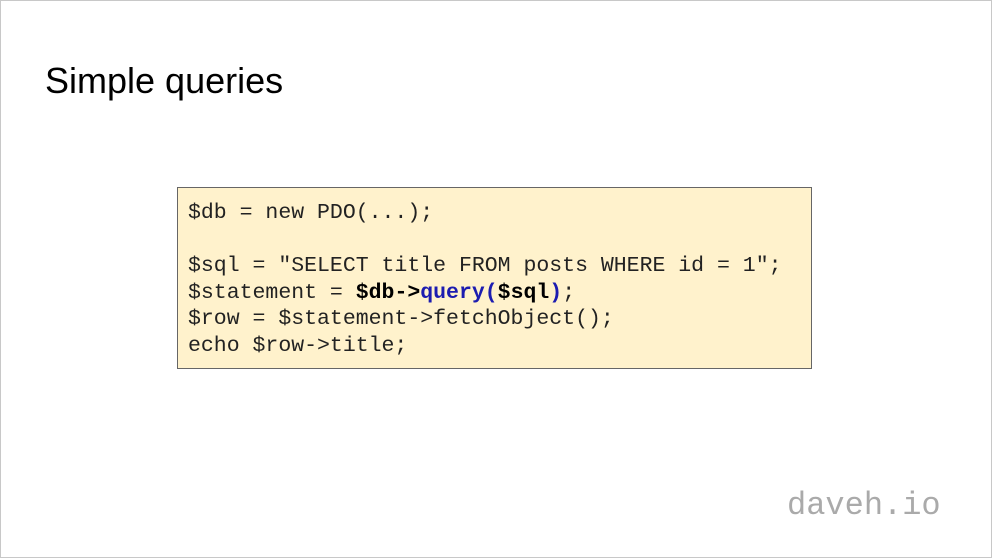 The image size is (992, 558). I want to click on code-line: $row = $statement->fetchObject();, so click(401, 319).